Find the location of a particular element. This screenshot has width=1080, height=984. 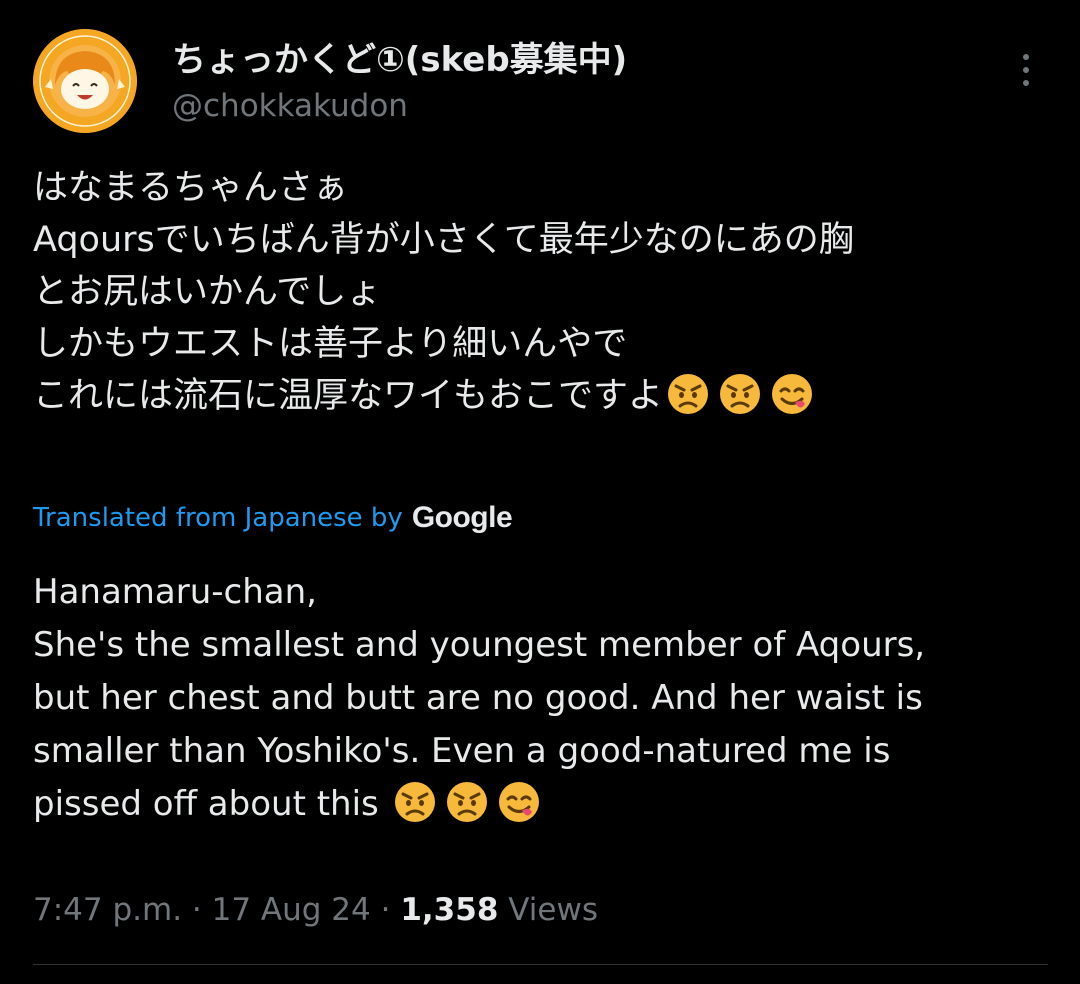

translated-line-last: pissed off about this is located at coordinates (540, 804).